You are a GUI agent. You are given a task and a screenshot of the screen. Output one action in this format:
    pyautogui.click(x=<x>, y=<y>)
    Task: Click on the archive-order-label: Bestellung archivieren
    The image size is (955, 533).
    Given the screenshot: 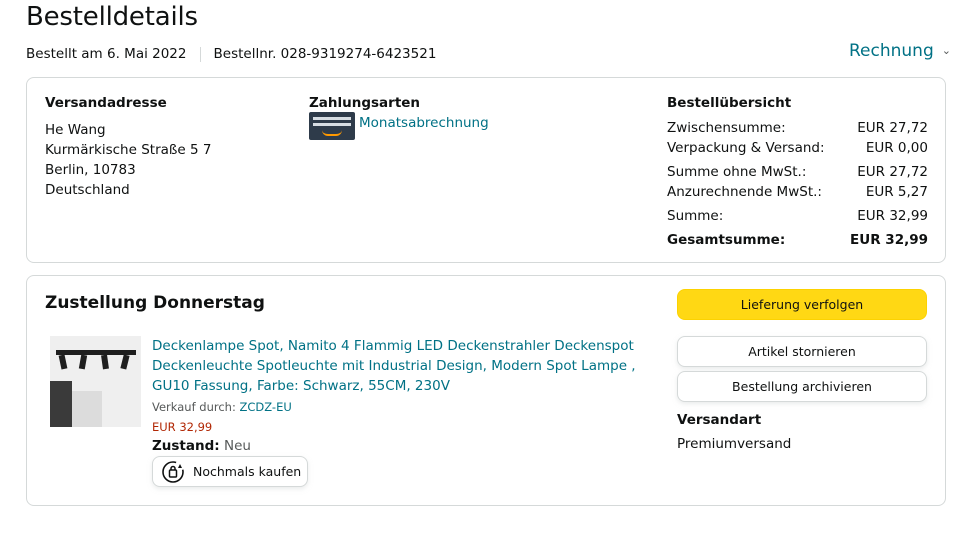 What is the action you would take?
    pyautogui.click(x=802, y=386)
    